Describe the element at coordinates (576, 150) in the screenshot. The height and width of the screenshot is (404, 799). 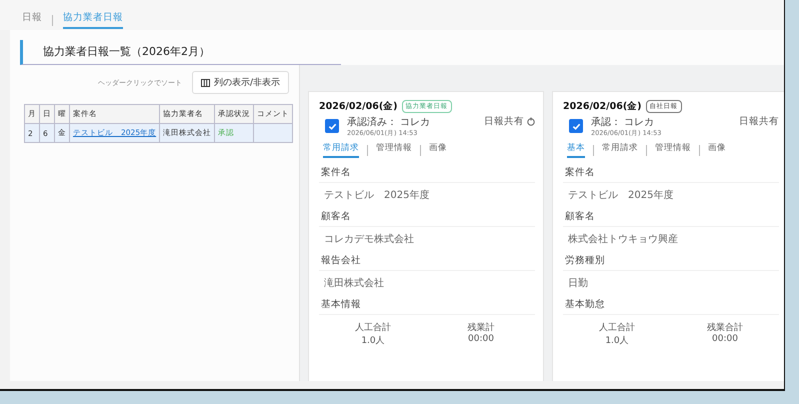
I see `card-tab: 基本` at that location.